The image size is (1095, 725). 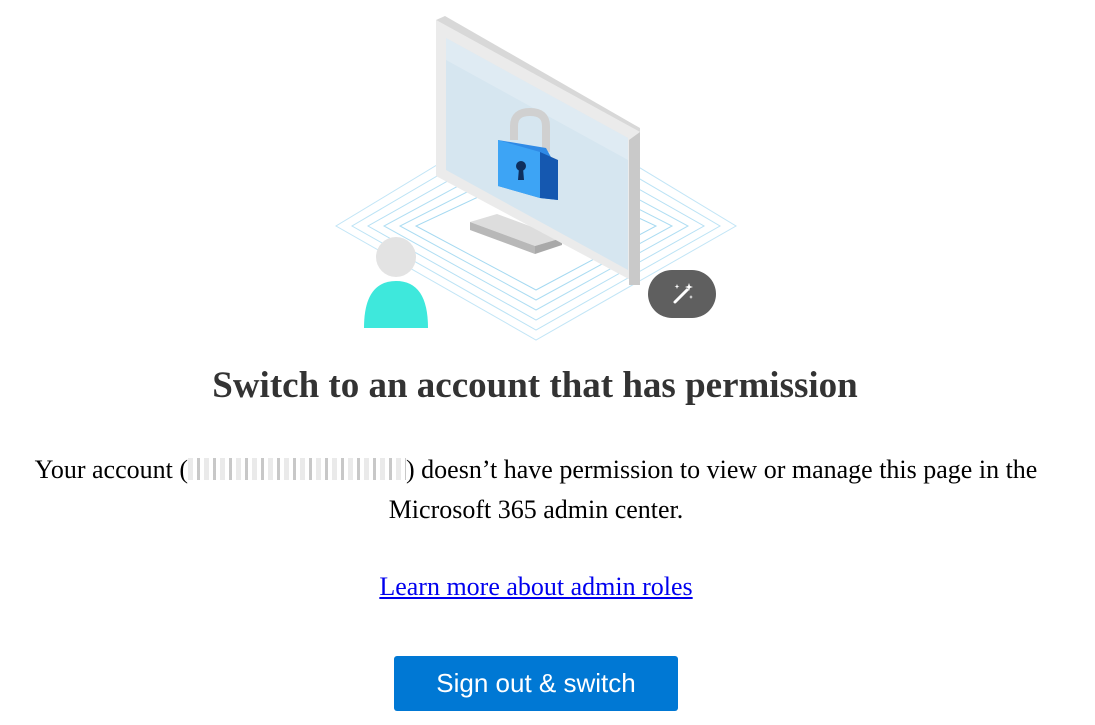 I want to click on message-prefix: Your account (, so click(x=111, y=469).